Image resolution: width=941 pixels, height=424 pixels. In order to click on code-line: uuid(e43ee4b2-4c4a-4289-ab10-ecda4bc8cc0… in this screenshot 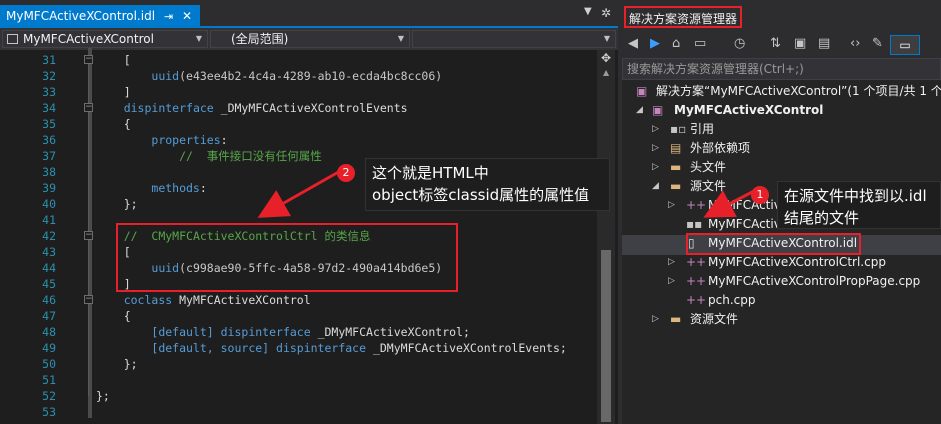, I will do `click(297, 76)`.